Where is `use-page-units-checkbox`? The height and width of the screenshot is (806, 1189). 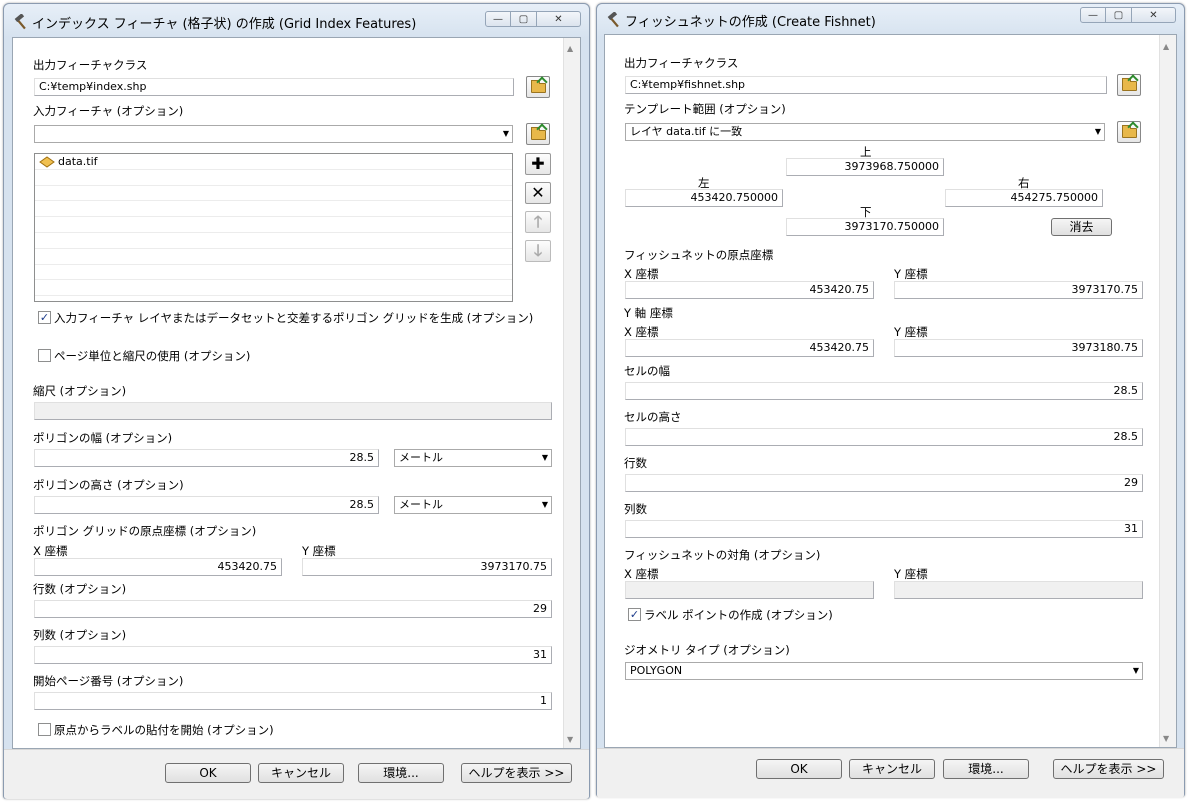
use-page-units-checkbox is located at coordinates (44, 355).